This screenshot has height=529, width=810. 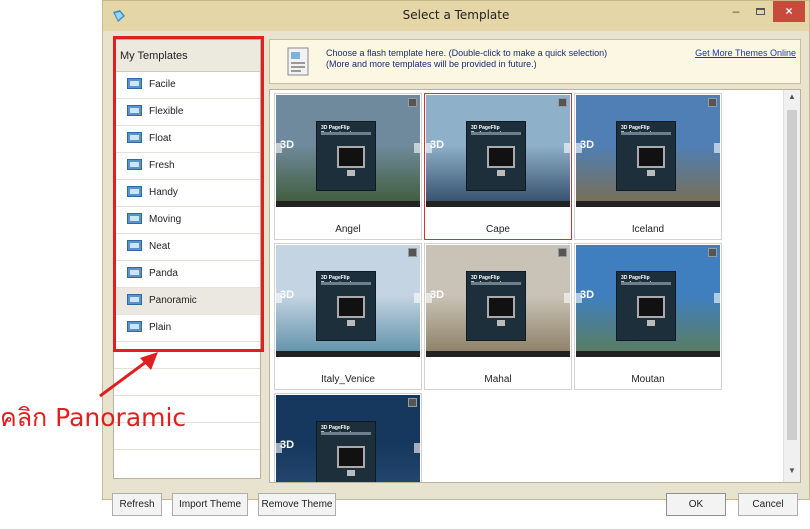 I want to click on template-card: 3D PageFlip Professional 3D Mahal, so click(x=498, y=316).